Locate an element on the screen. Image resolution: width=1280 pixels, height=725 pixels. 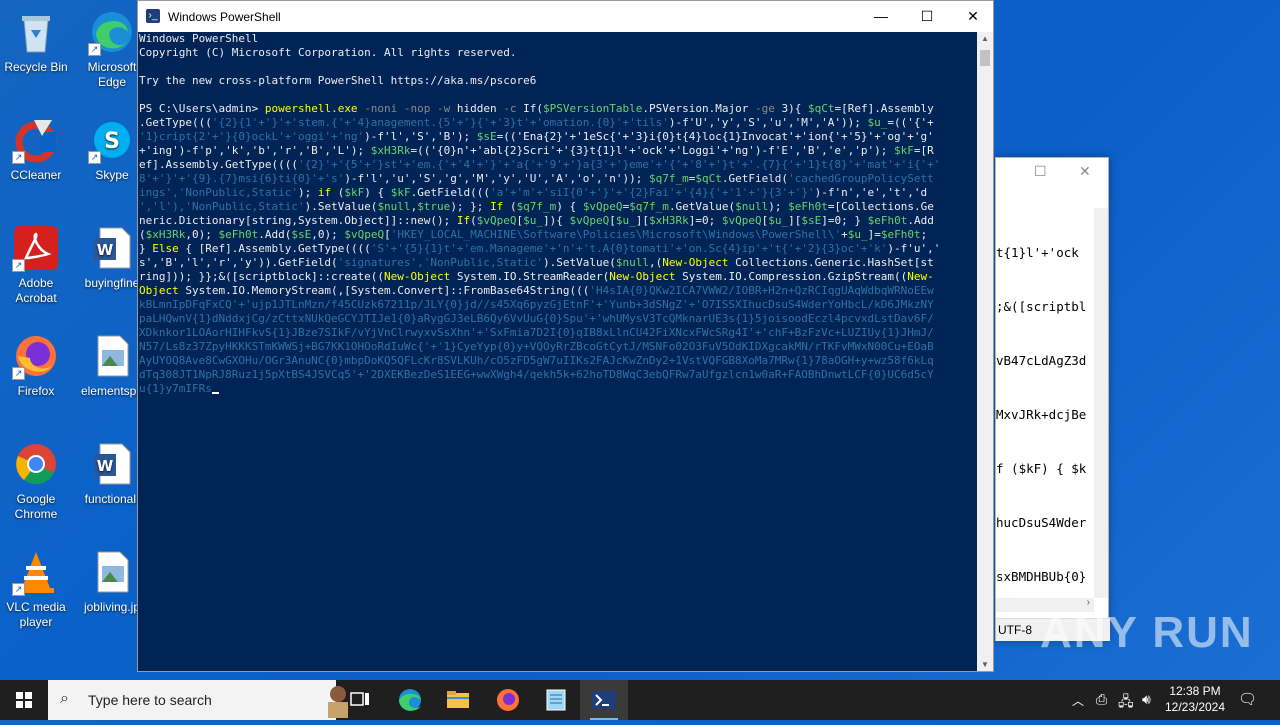
taskbar-clock: 12:38 PM 12/23/2024 is located at coordinates (1195, 699).